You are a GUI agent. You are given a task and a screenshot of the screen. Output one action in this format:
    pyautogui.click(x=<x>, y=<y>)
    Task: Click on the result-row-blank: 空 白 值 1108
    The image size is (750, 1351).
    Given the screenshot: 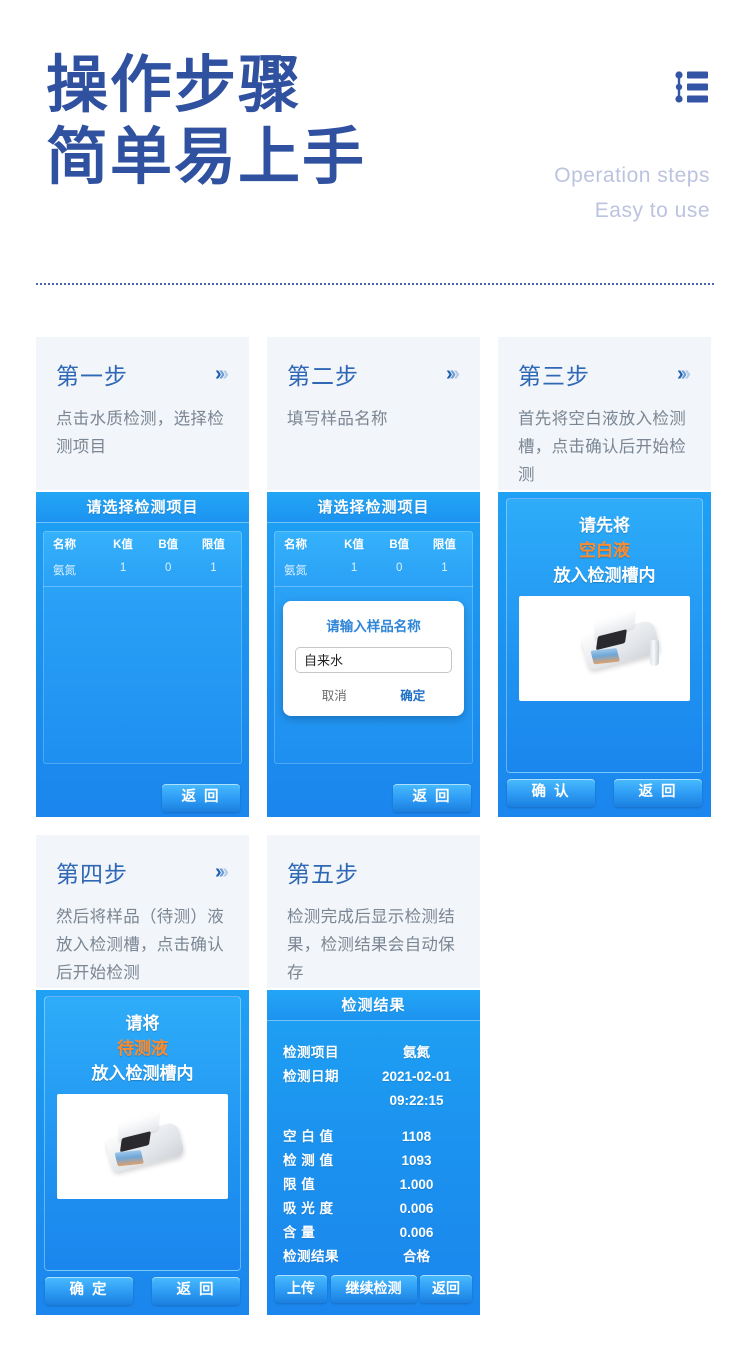 What is the action you would take?
    pyautogui.click(x=373, y=1137)
    